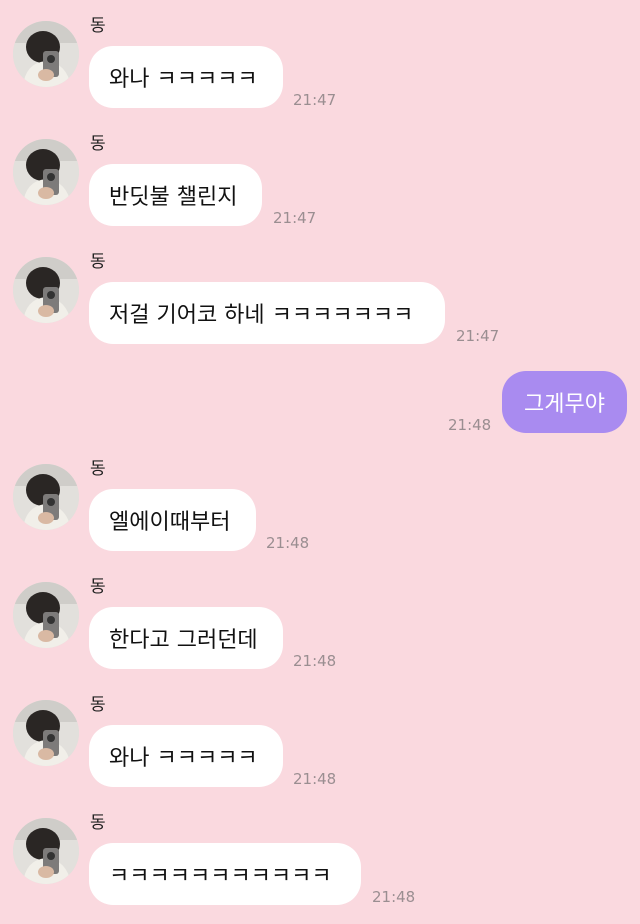 The width and height of the screenshot is (640, 924). What do you see at coordinates (267, 313) in the screenshot?
I see `message-bubble: 저걸 기어코 하네 ㅋㅋㅋㅋㅋㅋㅋ` at bounding box center [267, 313].